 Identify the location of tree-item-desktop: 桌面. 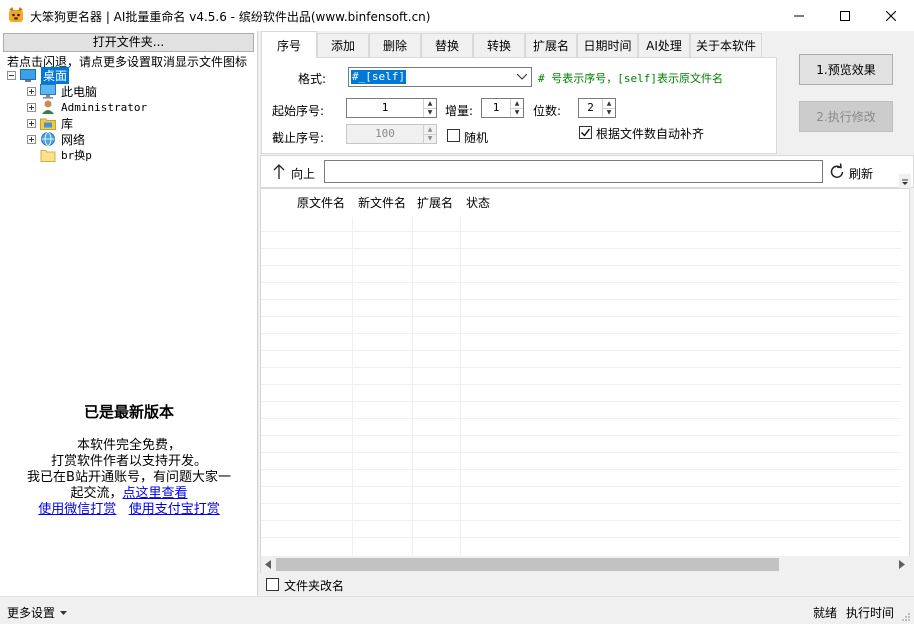
(129, 75).